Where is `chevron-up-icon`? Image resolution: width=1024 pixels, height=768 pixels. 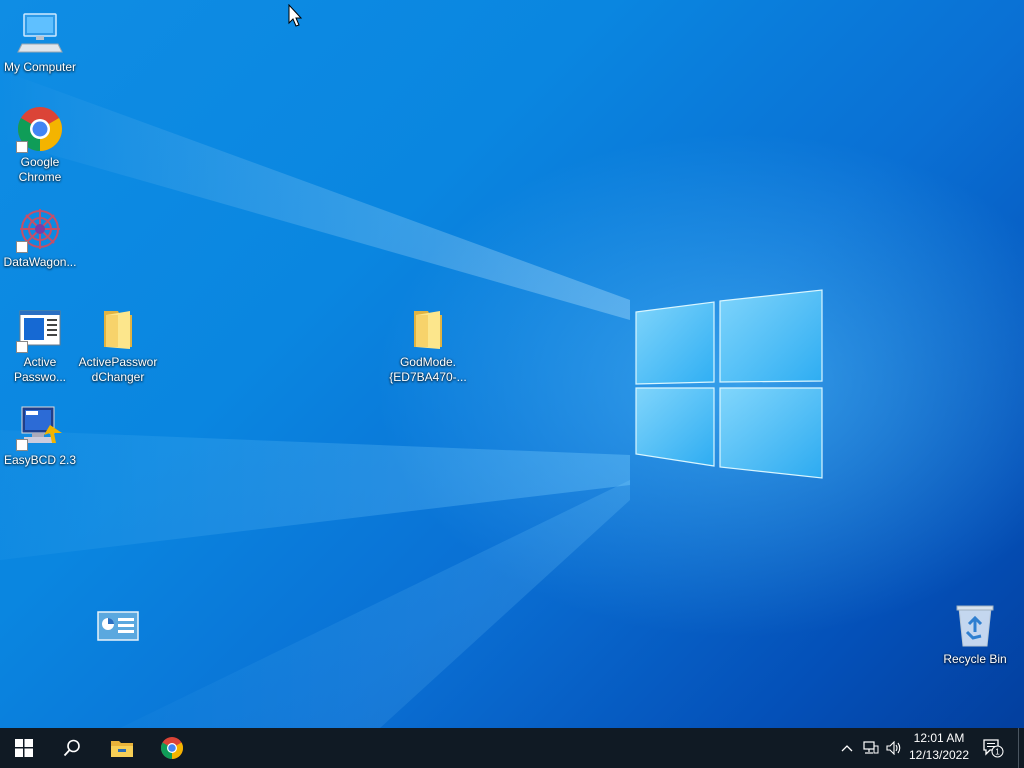 chevron-up-icon is located at coordinates (847, 748).